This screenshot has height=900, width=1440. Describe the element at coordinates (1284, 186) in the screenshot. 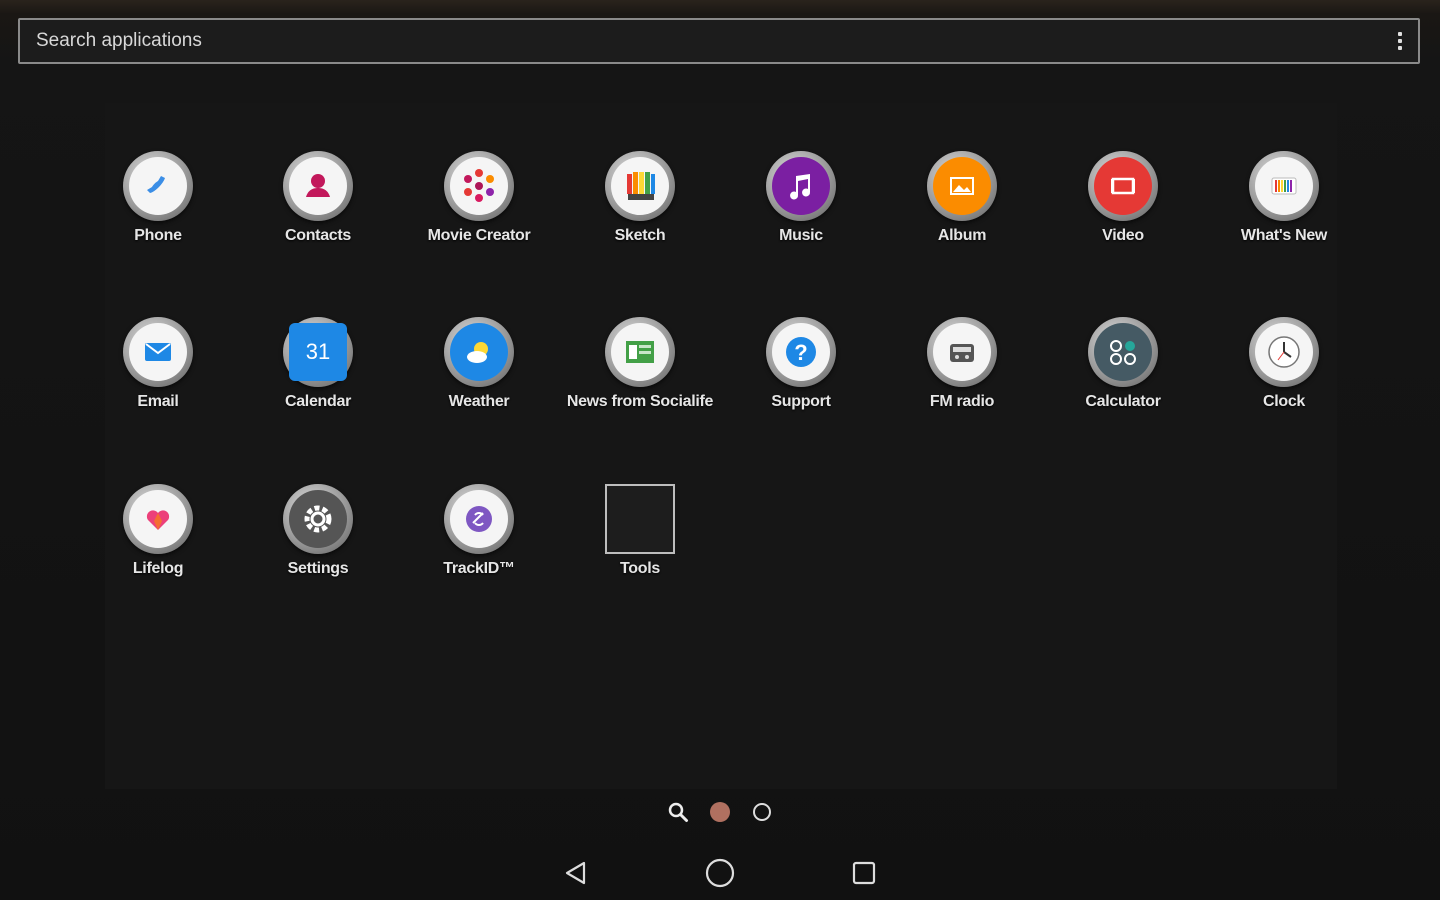

I see `whats-new-icon` at that location.